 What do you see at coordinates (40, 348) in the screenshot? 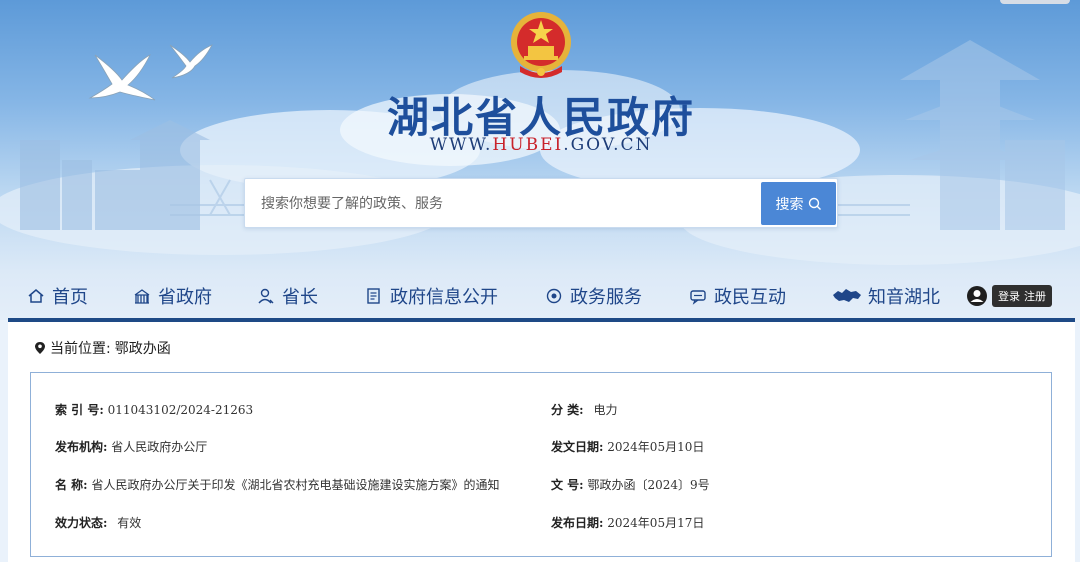
I see `location-pin-icon` at bounding box center [40, 348].